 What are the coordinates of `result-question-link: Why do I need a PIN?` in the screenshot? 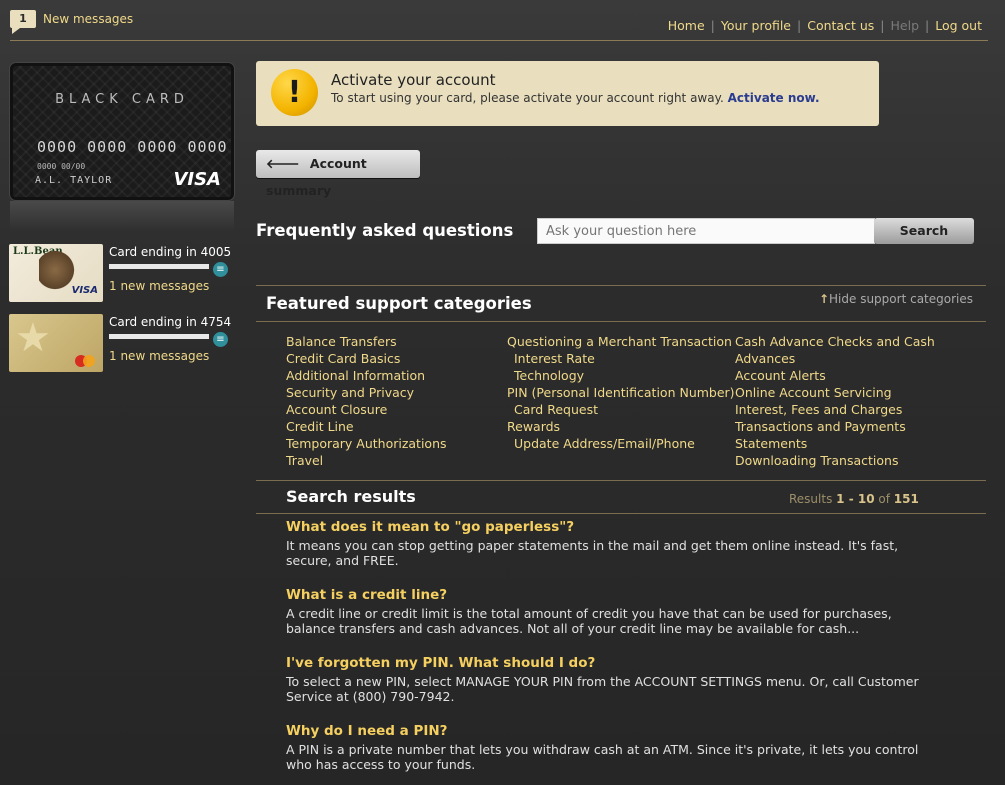 It's located at (611, 731).